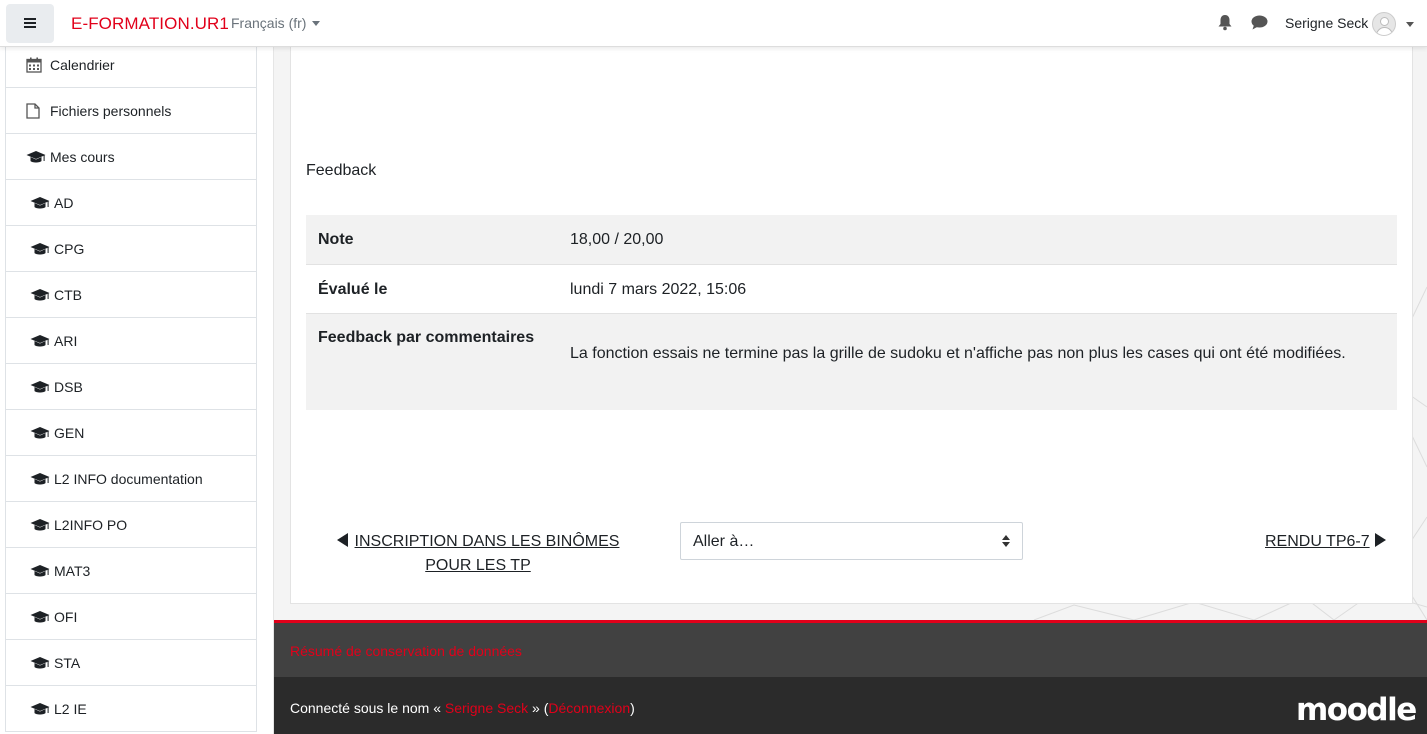 The height and width of the screenshot is (734, 1427). Describe the element at coordinates (1225, 24) in the screenshot. I see `bell-icon` at that location.